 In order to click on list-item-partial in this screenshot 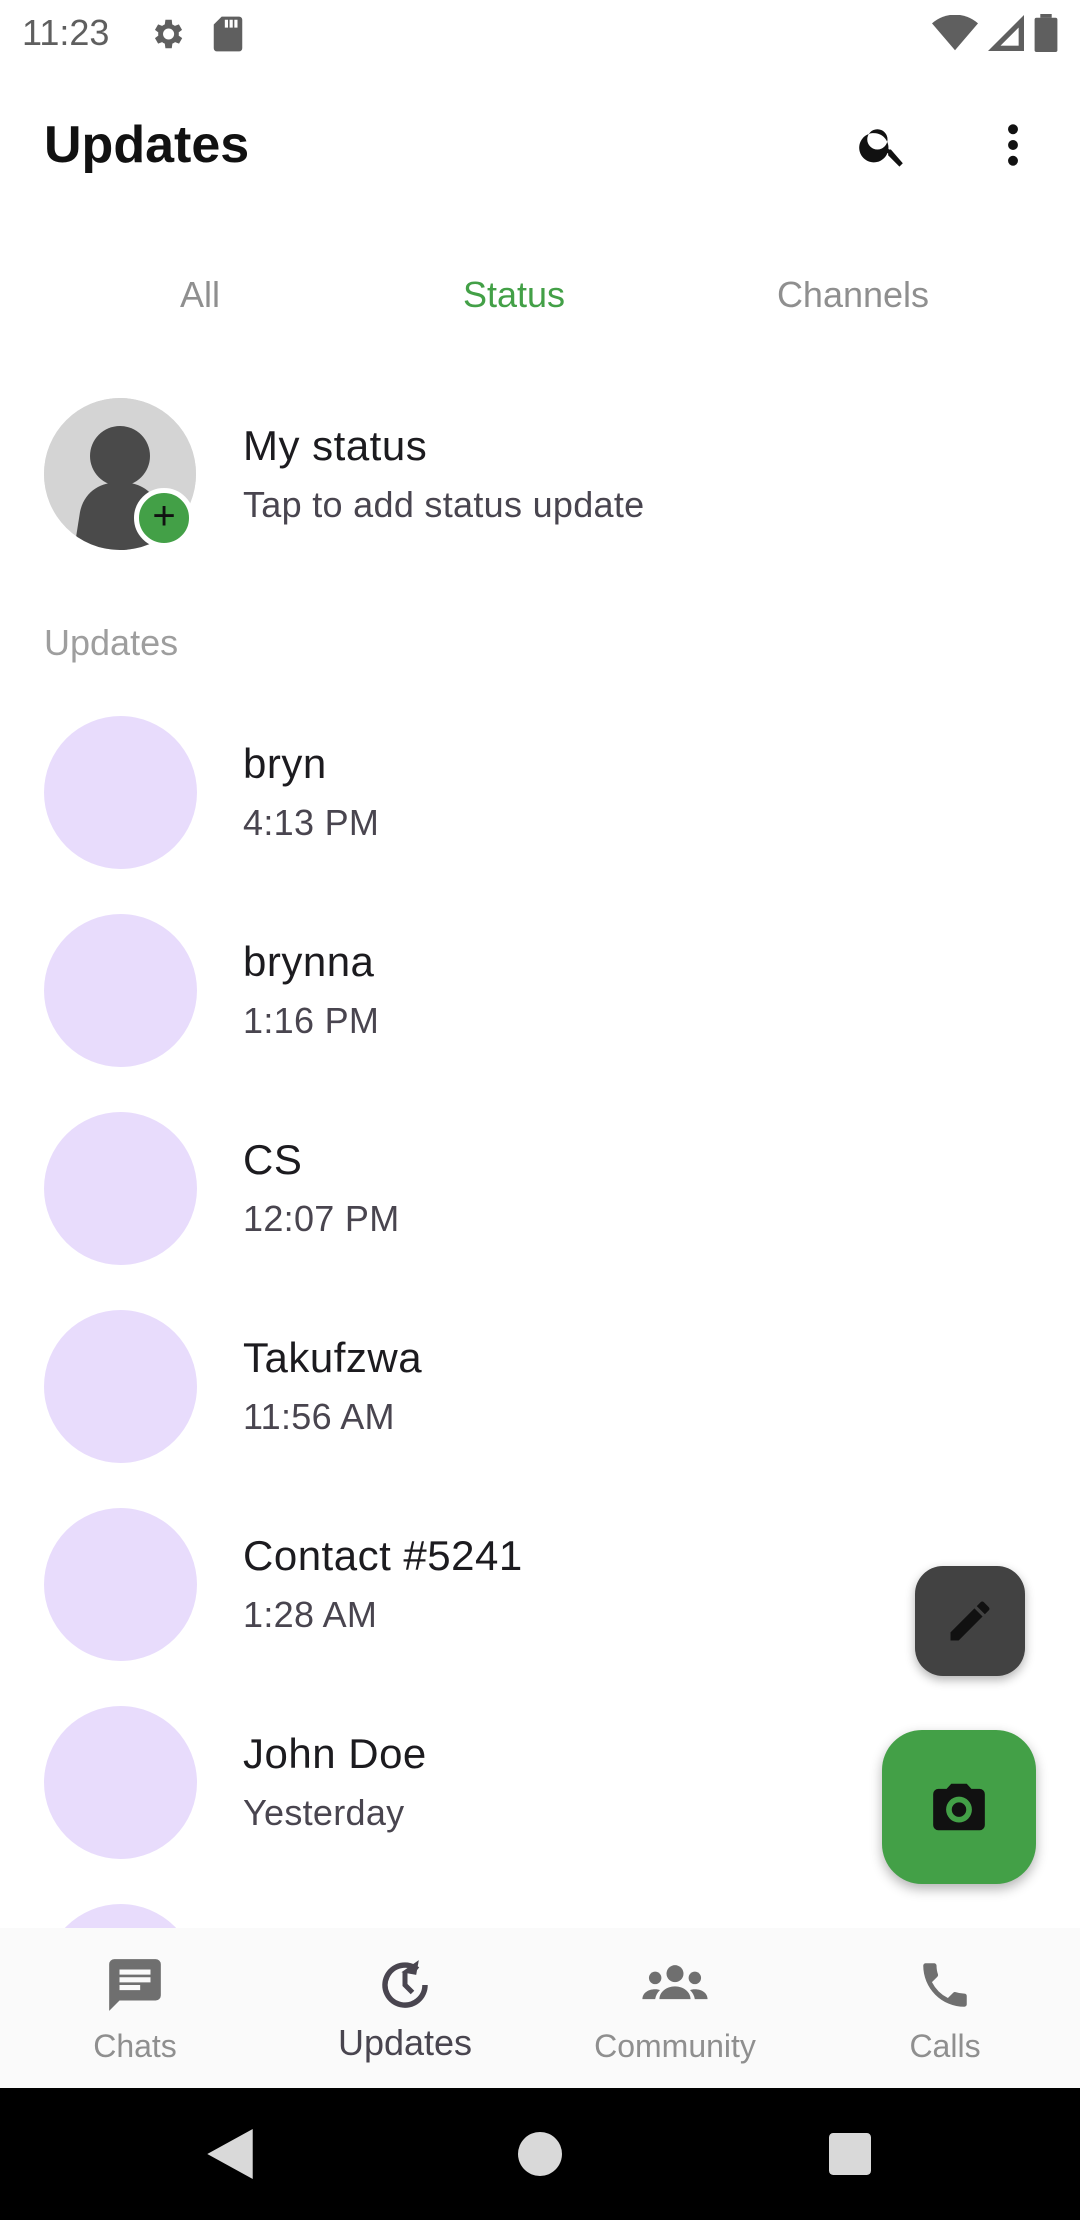, I will do `click(540, 1916)`.